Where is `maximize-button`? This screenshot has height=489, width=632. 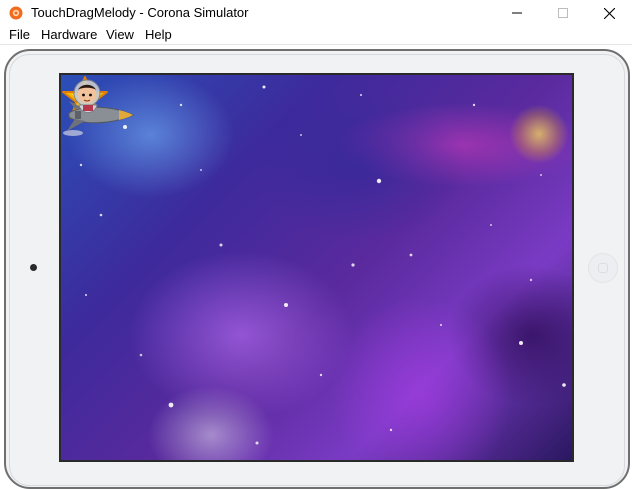 maximize-button is located at coordinates (563, 13).